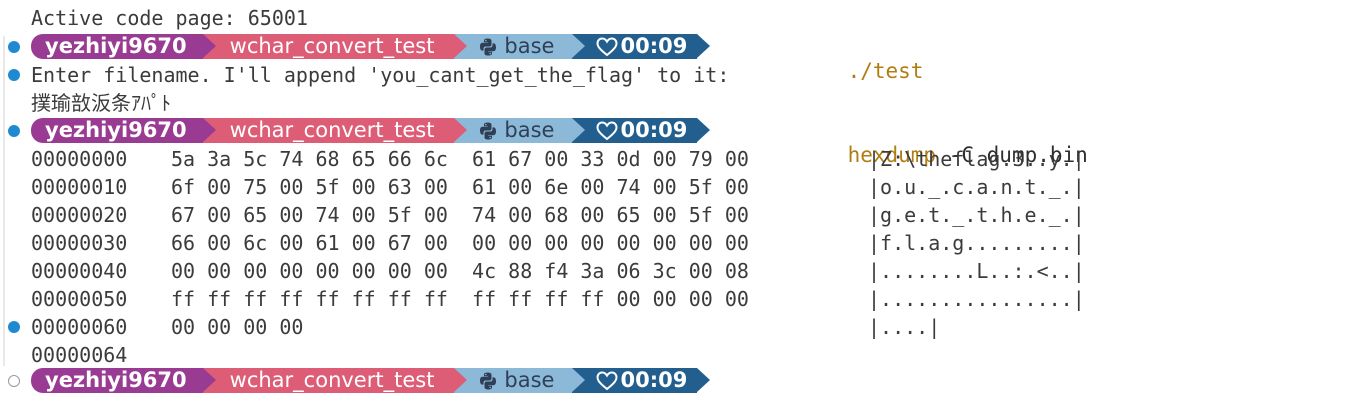 This screenshot has width=1366, height=406. What do you see at coordinates (976, 299) in the screenshot?
I see `hexdump-ascii: |................|` at bounding box center [976, 299].